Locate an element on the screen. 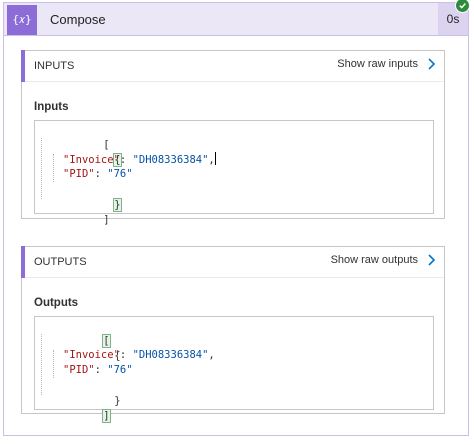 The height and width of the screenshot is (445, 474). outputs-section-header: OUTPUTS Show raw outputs is located at coordinates (232, 262).